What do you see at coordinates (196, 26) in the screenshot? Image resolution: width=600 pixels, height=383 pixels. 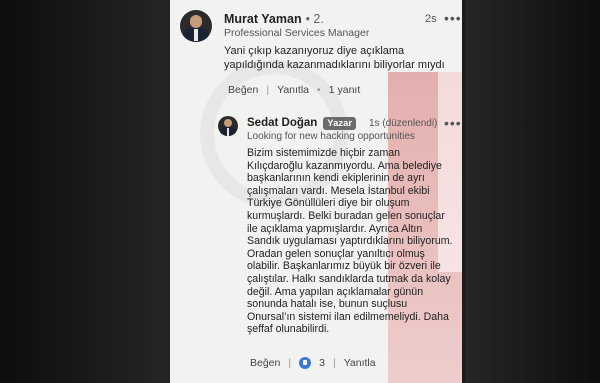 I see `avatar` at bounding box center [196, 26].